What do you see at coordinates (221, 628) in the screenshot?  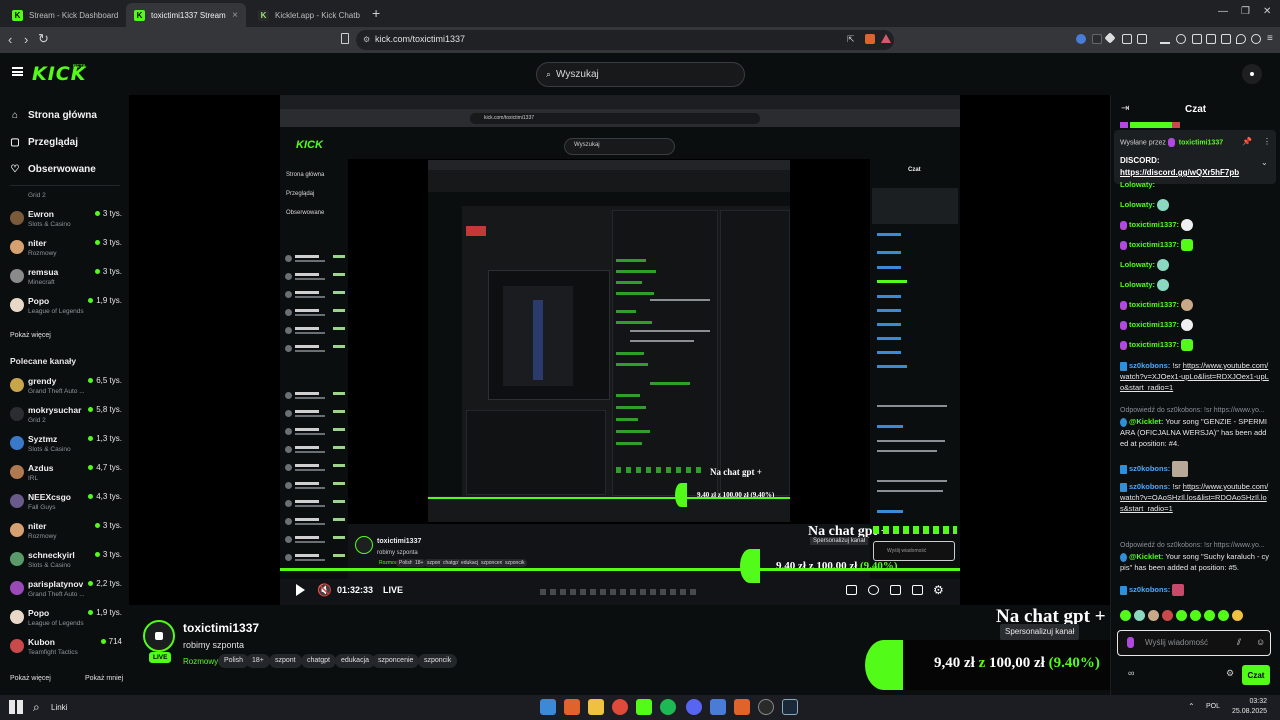 I see `channel-name: toxictimi1337` at bounding box center [221, 628].